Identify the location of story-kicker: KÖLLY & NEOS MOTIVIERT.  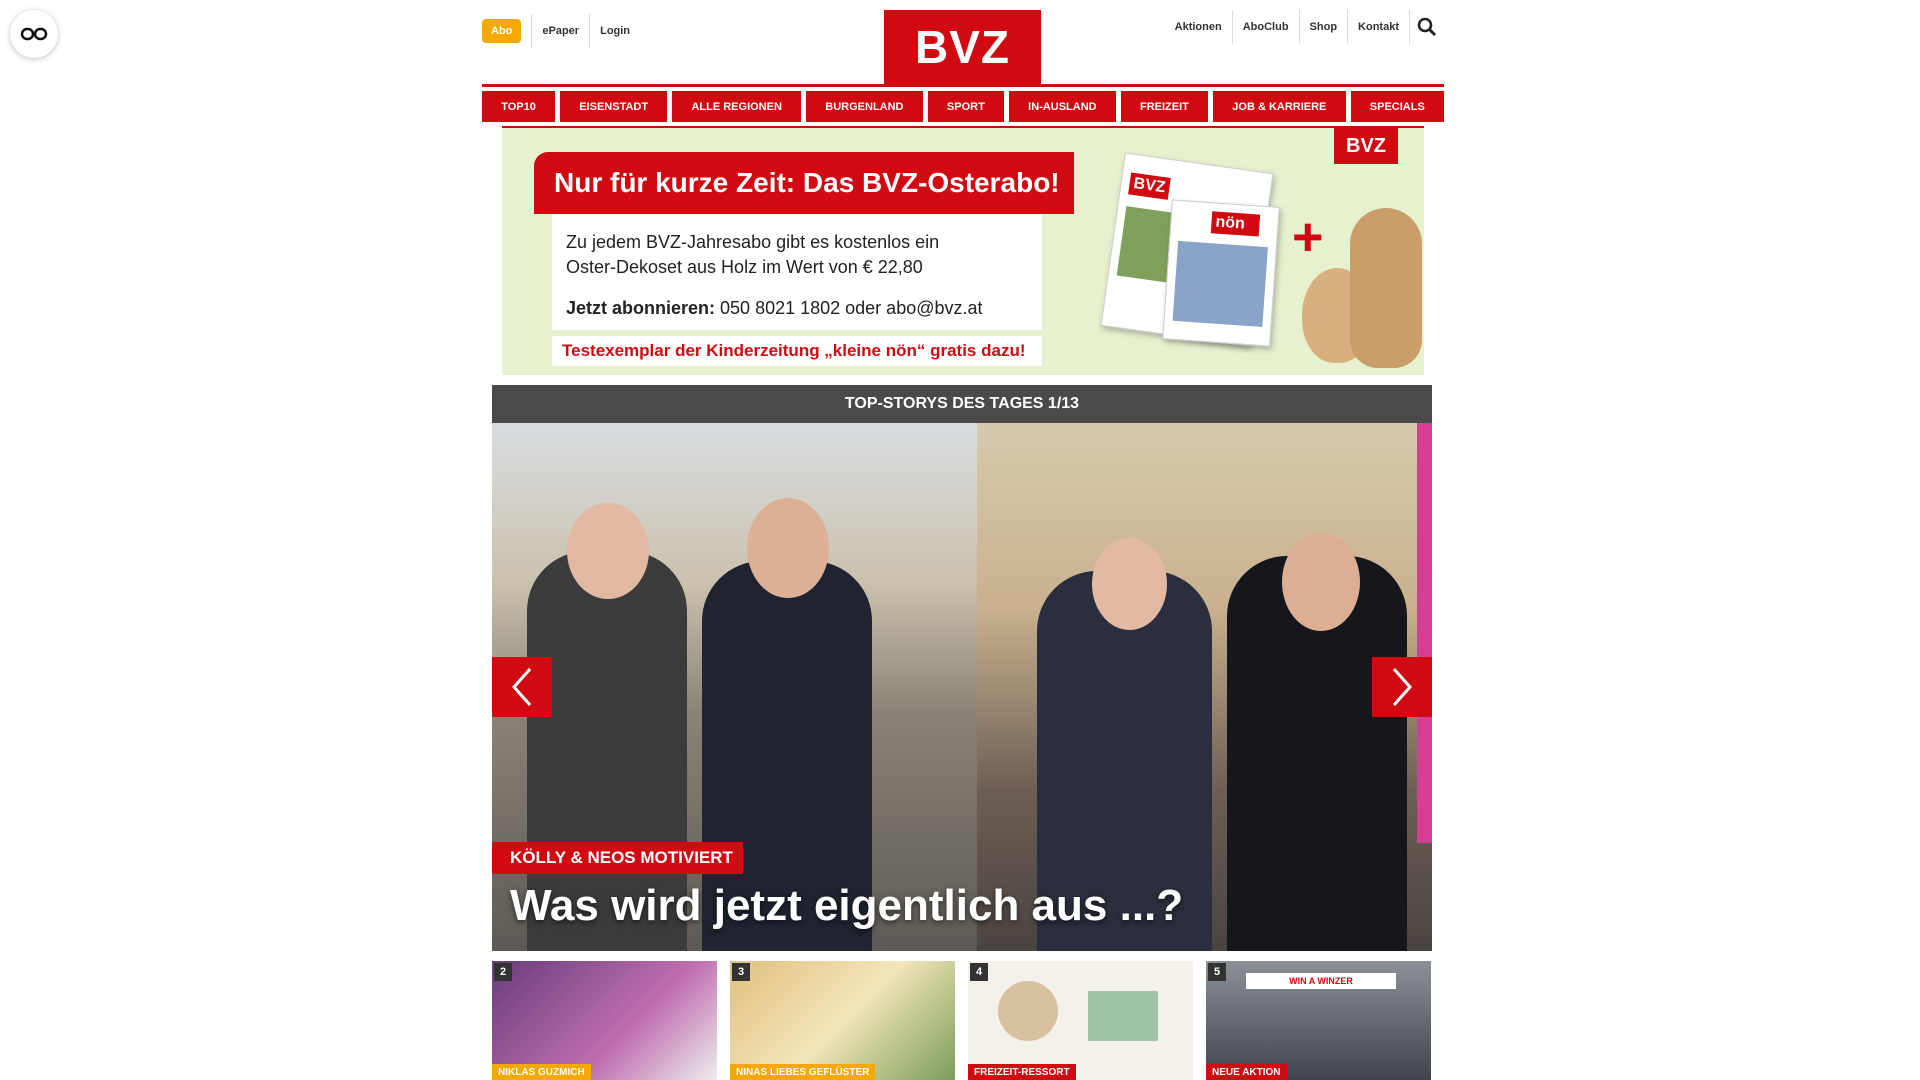
(617, 858).